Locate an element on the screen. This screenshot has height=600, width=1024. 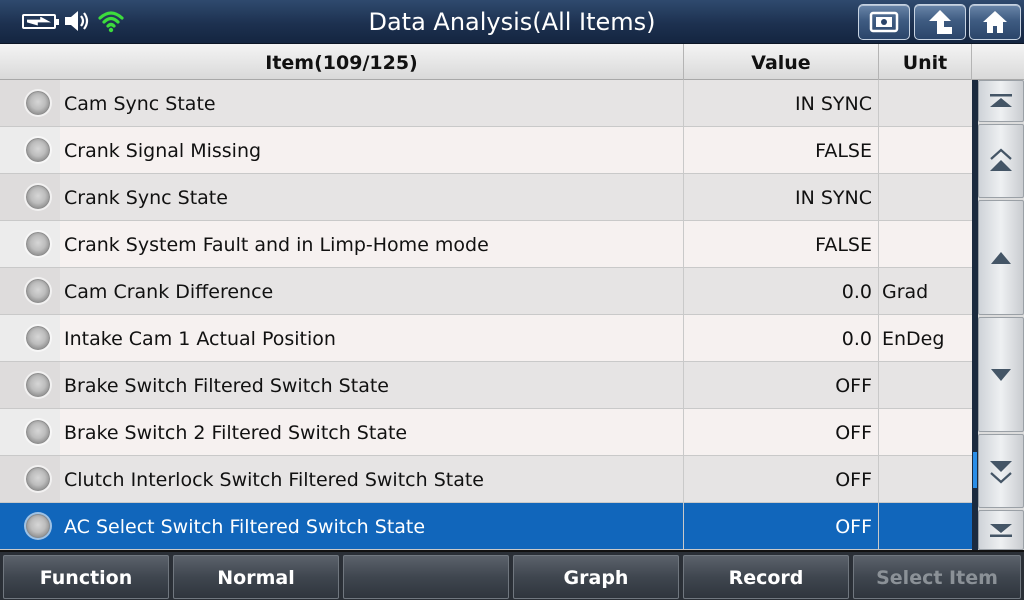
function-bar: Function Normal Graph Record Select Item is located at coordinates (512, 575).